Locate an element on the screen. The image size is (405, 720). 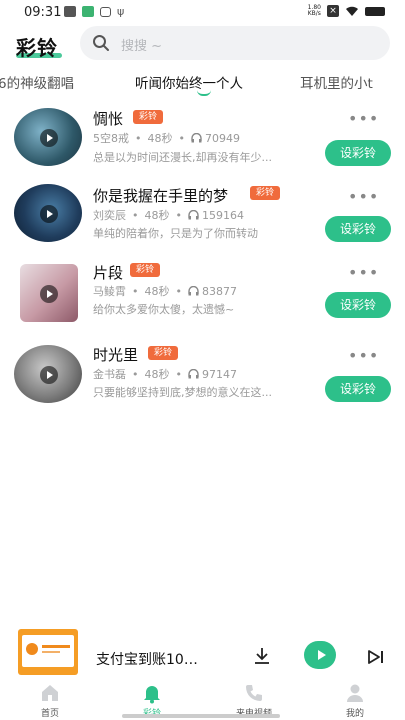
song-title: 你是我握在手里的梦 is located at coordinates (161, 196).